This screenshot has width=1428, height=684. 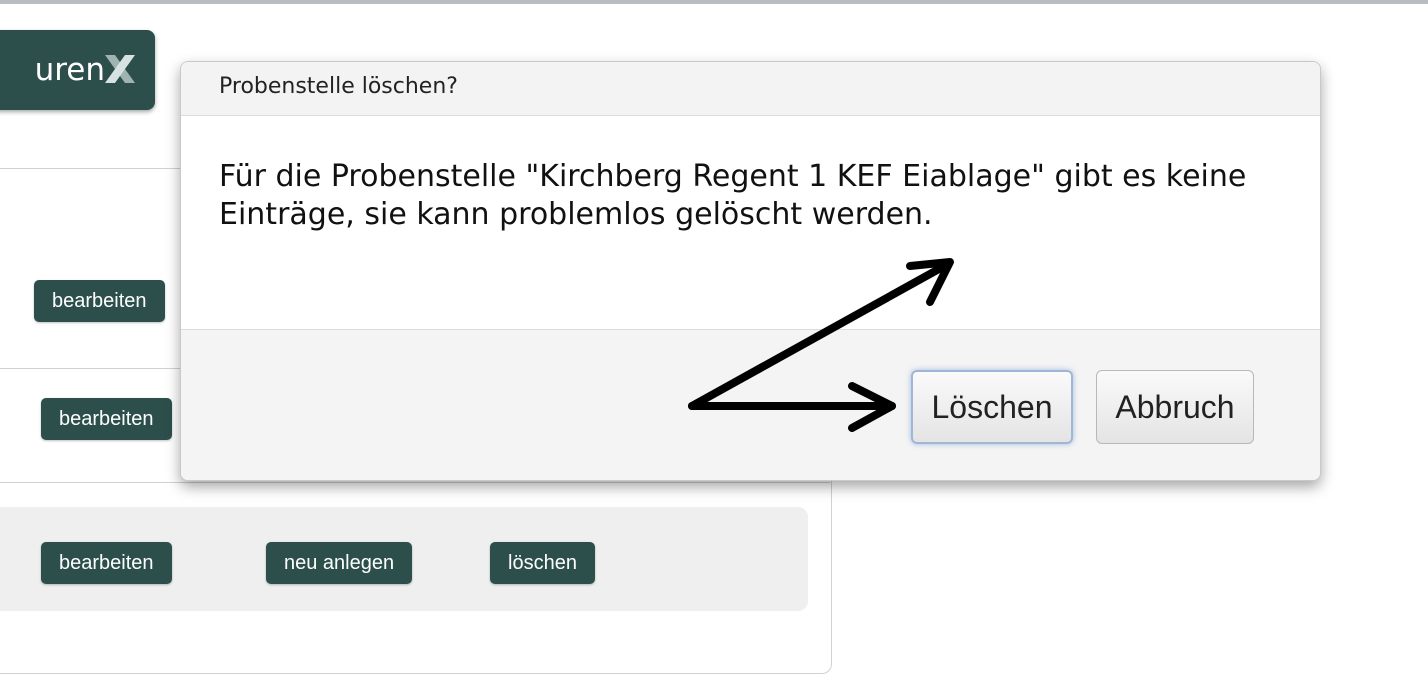 What do you see at coordinates (714, 2) in the screenshot?
I see `top-rule` at bounding box center [714, 2].